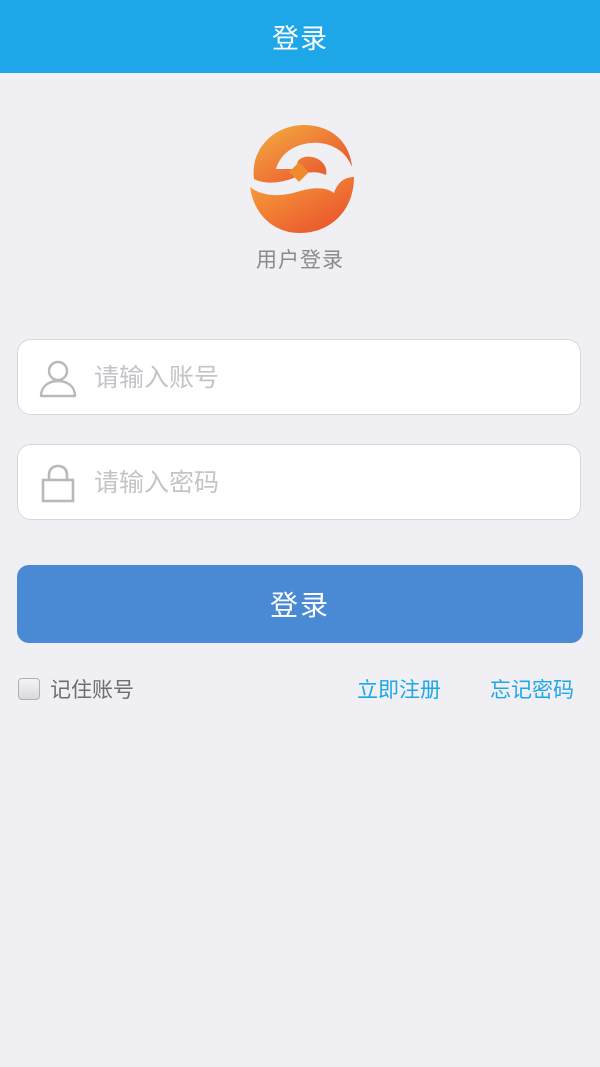  I want to click on lock-icon, so click(58, 483).